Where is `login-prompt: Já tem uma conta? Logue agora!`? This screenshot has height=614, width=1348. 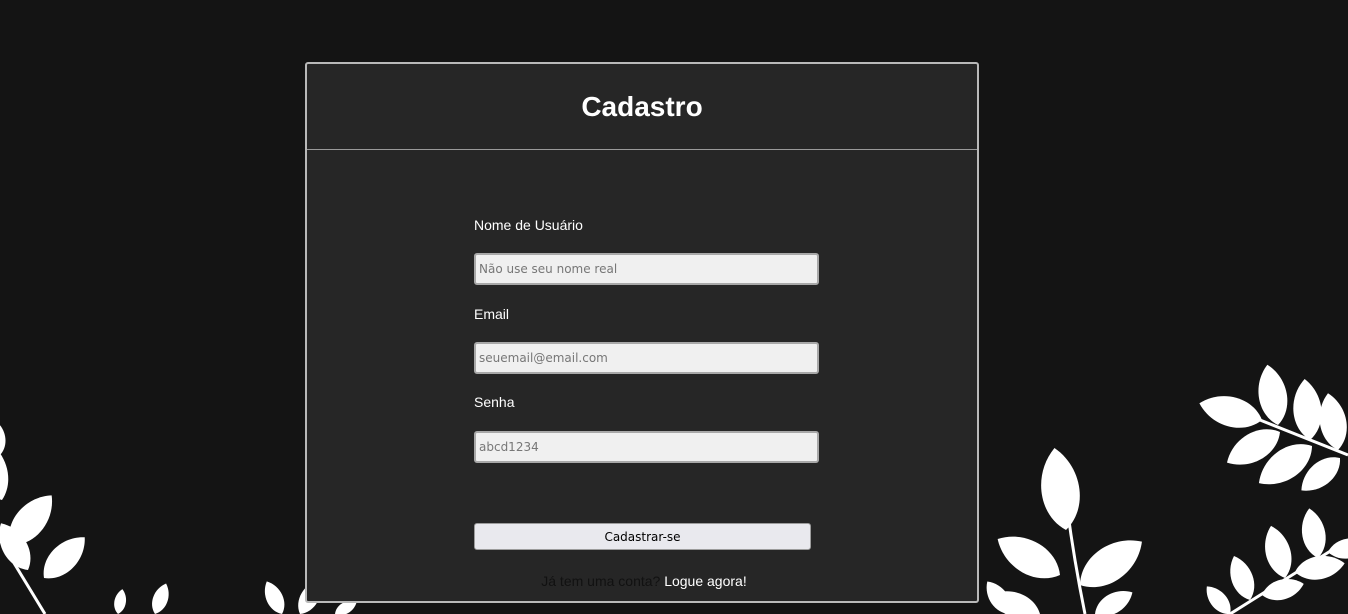
login-prompt: Já tem uma conta? Logue agora! is located at coordinates (644, 581).